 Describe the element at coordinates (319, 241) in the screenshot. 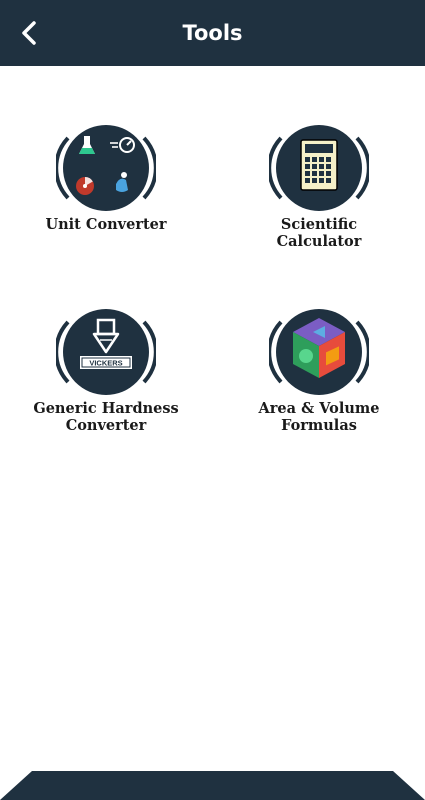

I see `tool-label-line2: Calculator` at that location.